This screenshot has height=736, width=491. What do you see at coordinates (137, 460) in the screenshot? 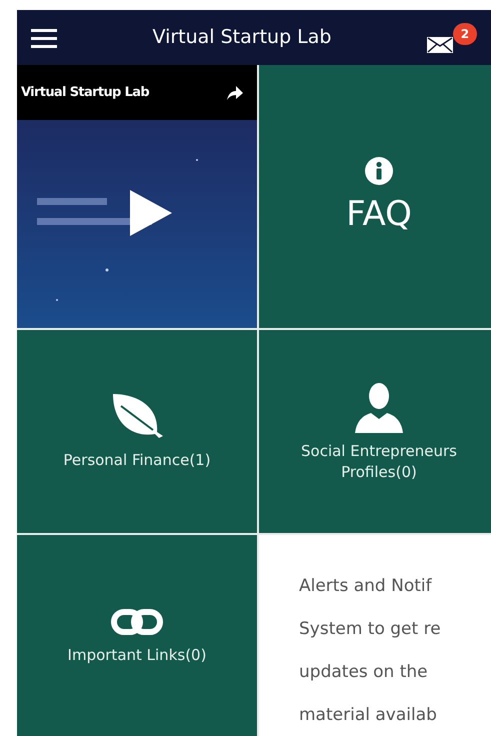
I see `tile-label: Personal Finance(1)` at bounding box center [137, 460].